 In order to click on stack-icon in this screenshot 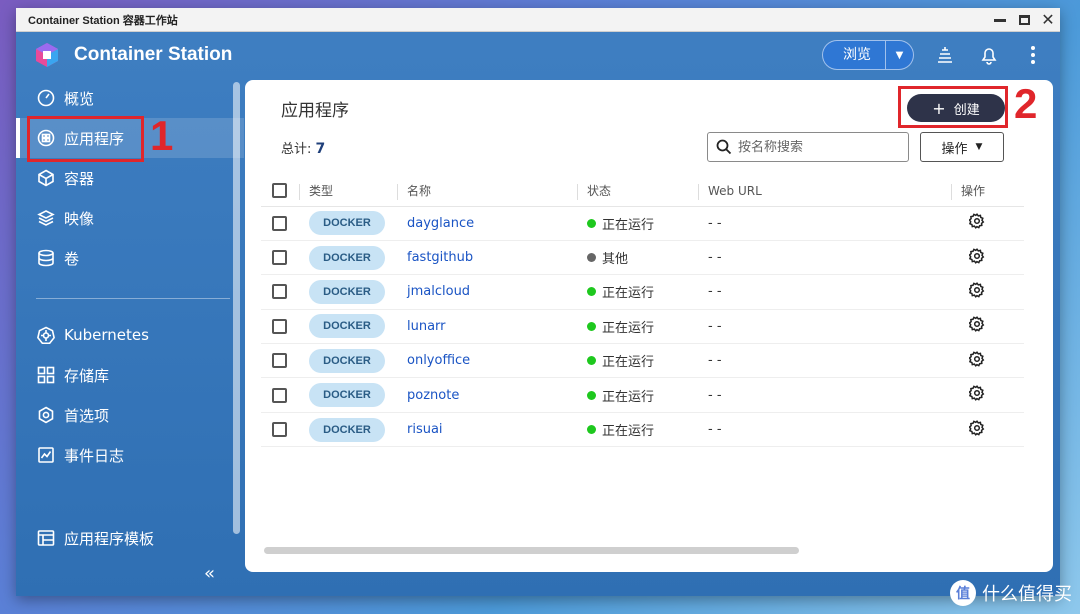, I will do `click(945, 55)`.